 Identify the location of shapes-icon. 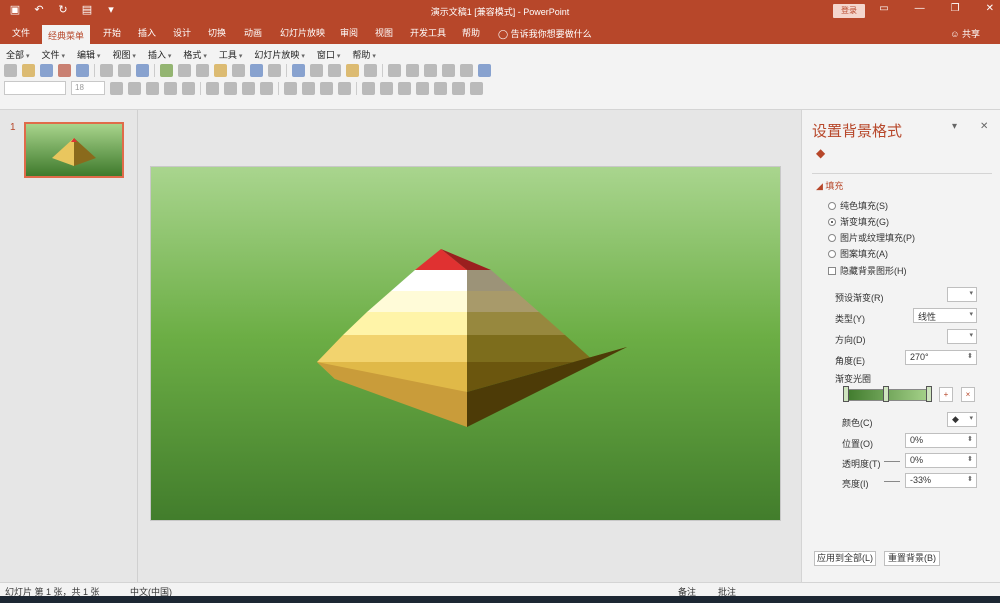
(448, 70).